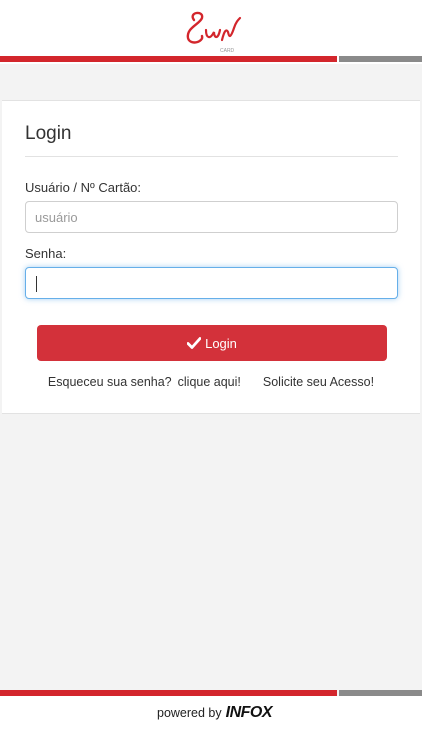  I want to click on powered-by: powered by INFOX, so click(215, 713).